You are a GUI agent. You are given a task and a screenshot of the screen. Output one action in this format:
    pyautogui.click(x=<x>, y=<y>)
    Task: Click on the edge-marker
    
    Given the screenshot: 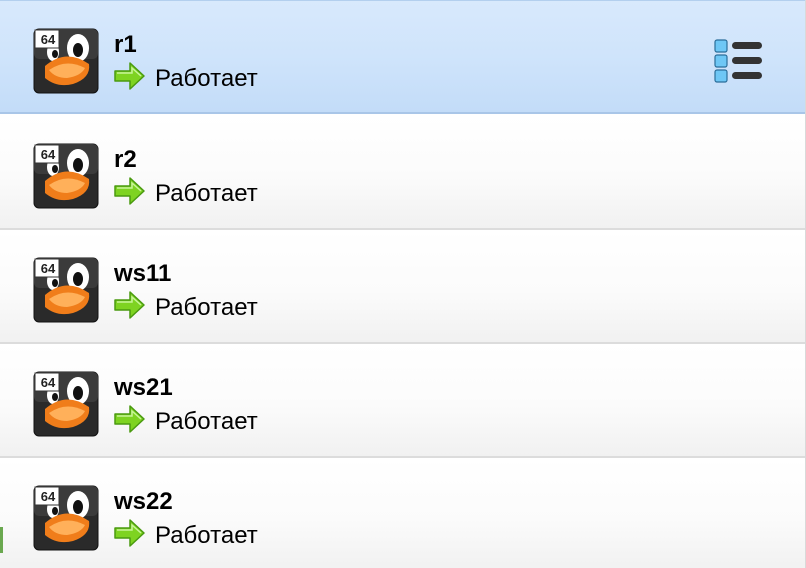 What is the action you would take?
    pyautogui.click(x=1, y=540)
    